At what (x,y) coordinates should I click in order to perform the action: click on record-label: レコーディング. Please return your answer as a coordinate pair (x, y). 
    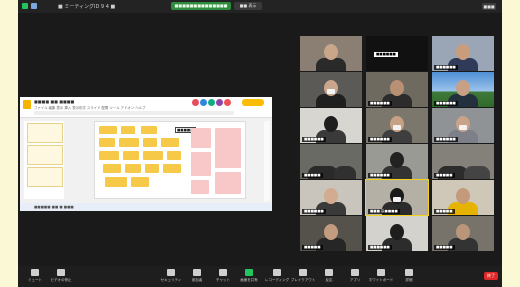
    Looking at the image, I should click on (277, 280).